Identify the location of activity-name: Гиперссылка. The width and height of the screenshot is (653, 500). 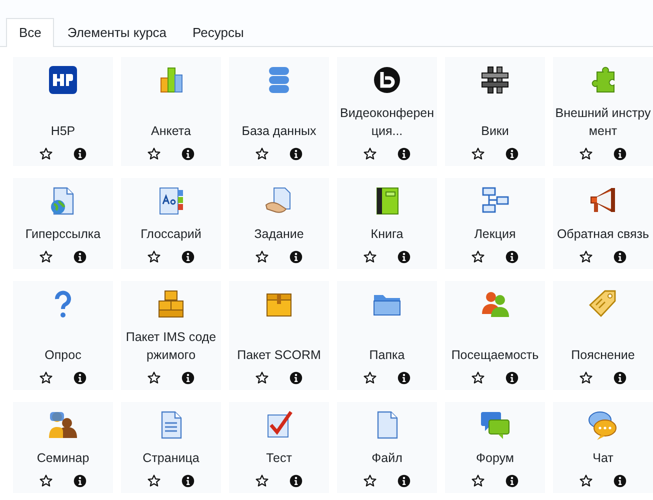
(63, 234).